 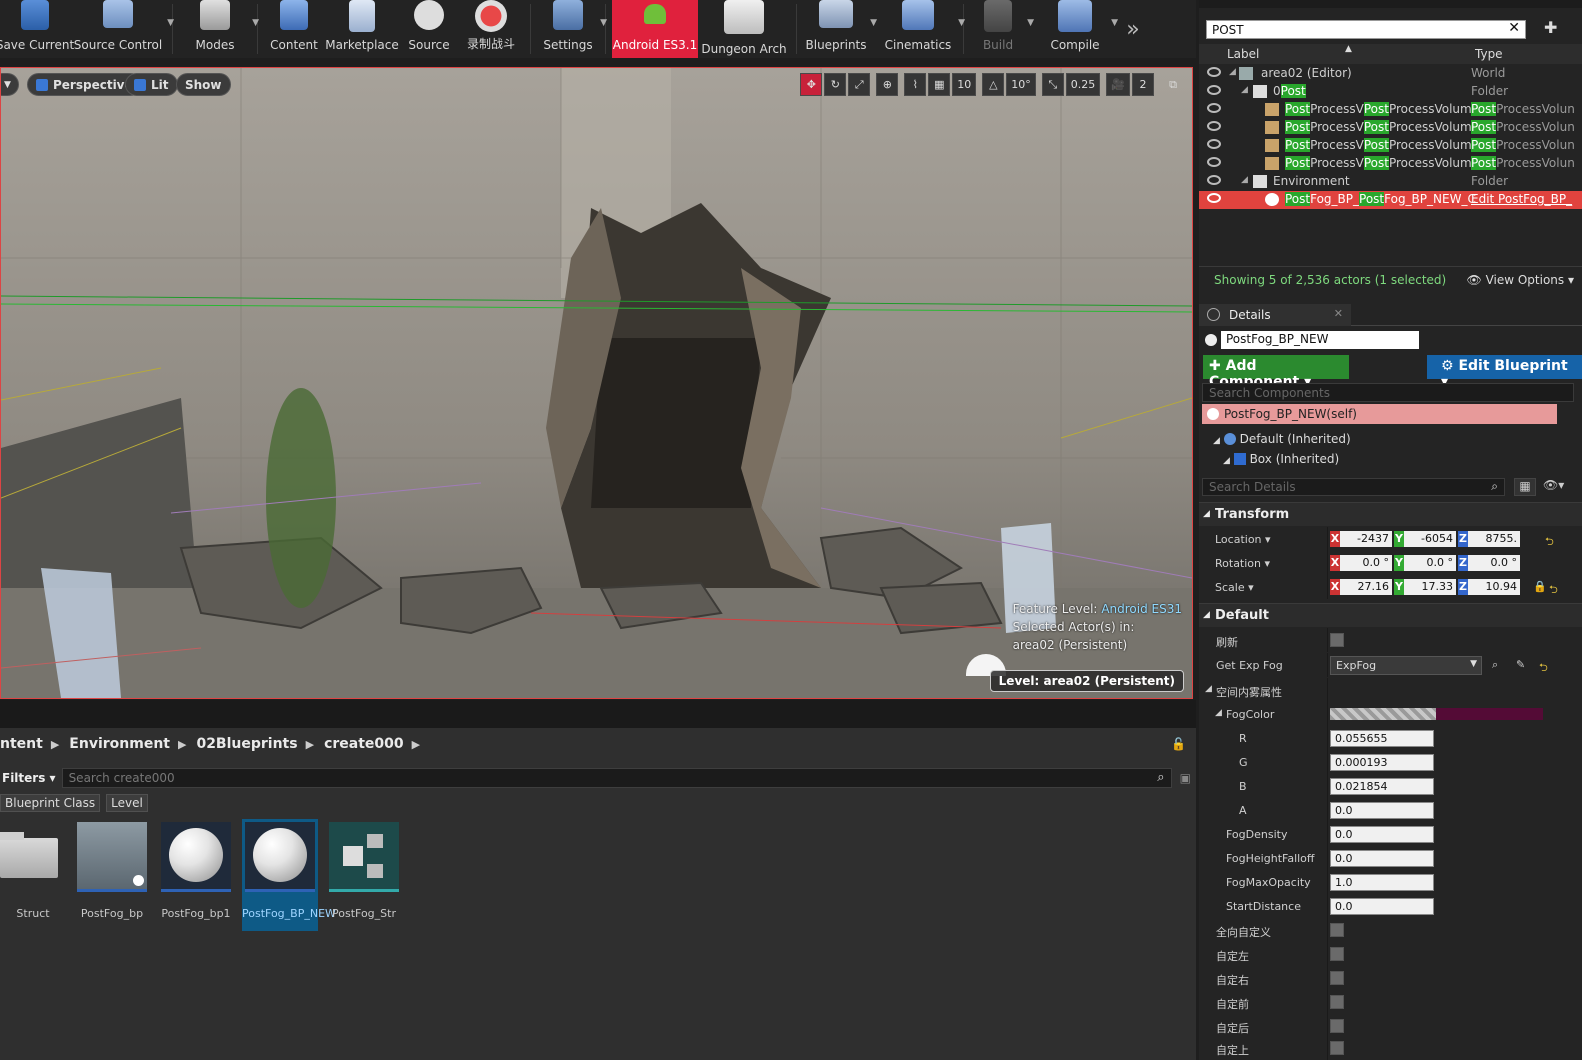 I want to click on rotation-snap-value: 10°, so click(x=1021, y=84).